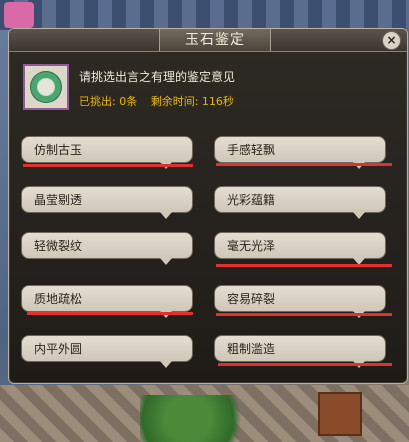  I want to click on option-left-2: 晶莹剔透, so click(107, 202).